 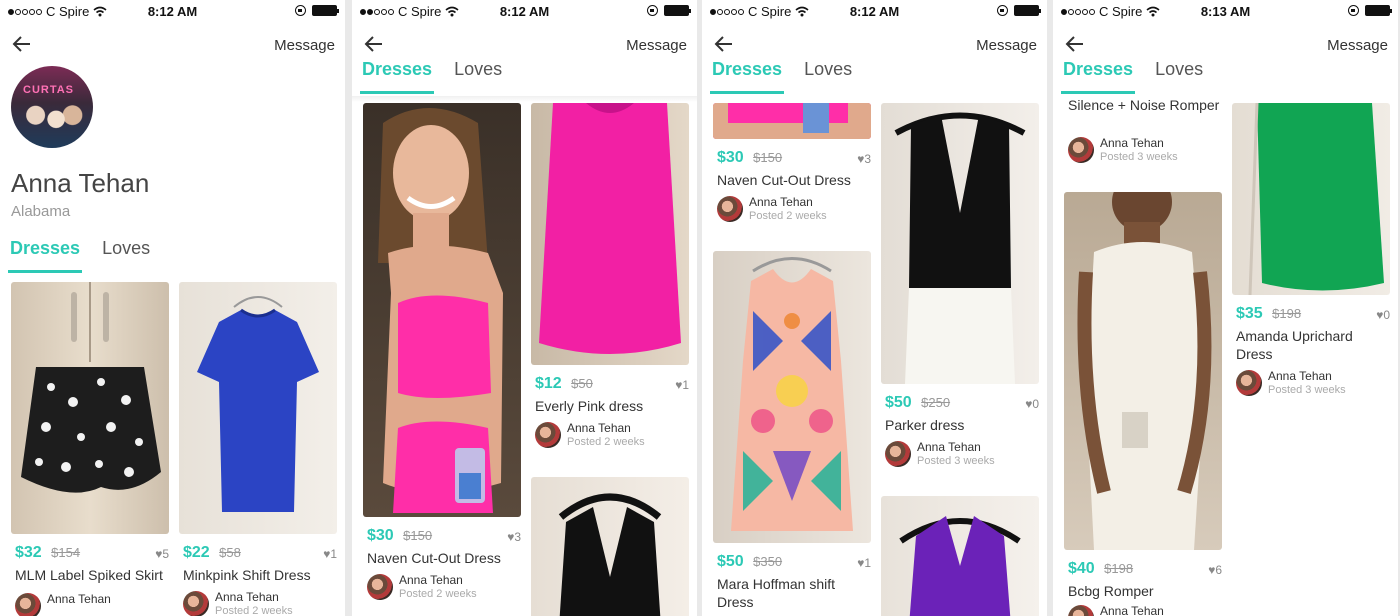 What do you see at coordinates (1215, 570) in the screenshot?
I see `likes-count: ♥6` at bounding box center [1215, 570].